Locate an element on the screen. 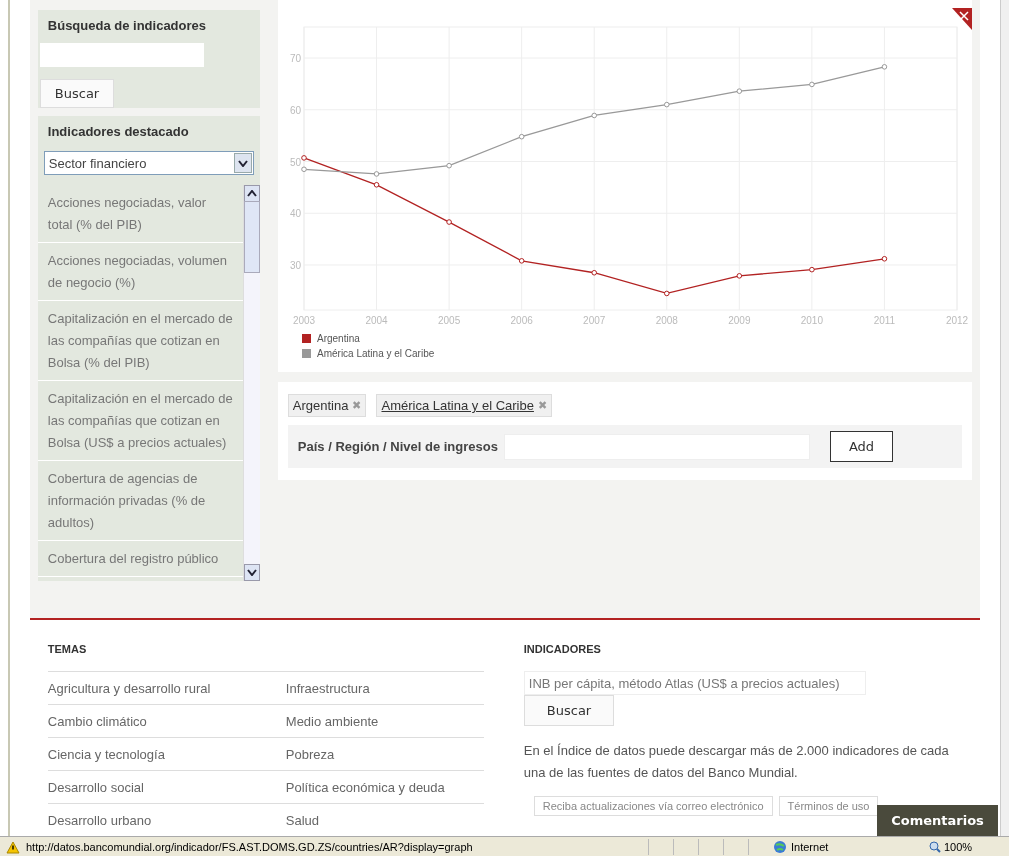 The height and width of the screenshot is (856, 1009). x-tick-label: 2005 is located at coordinates (449, 320).